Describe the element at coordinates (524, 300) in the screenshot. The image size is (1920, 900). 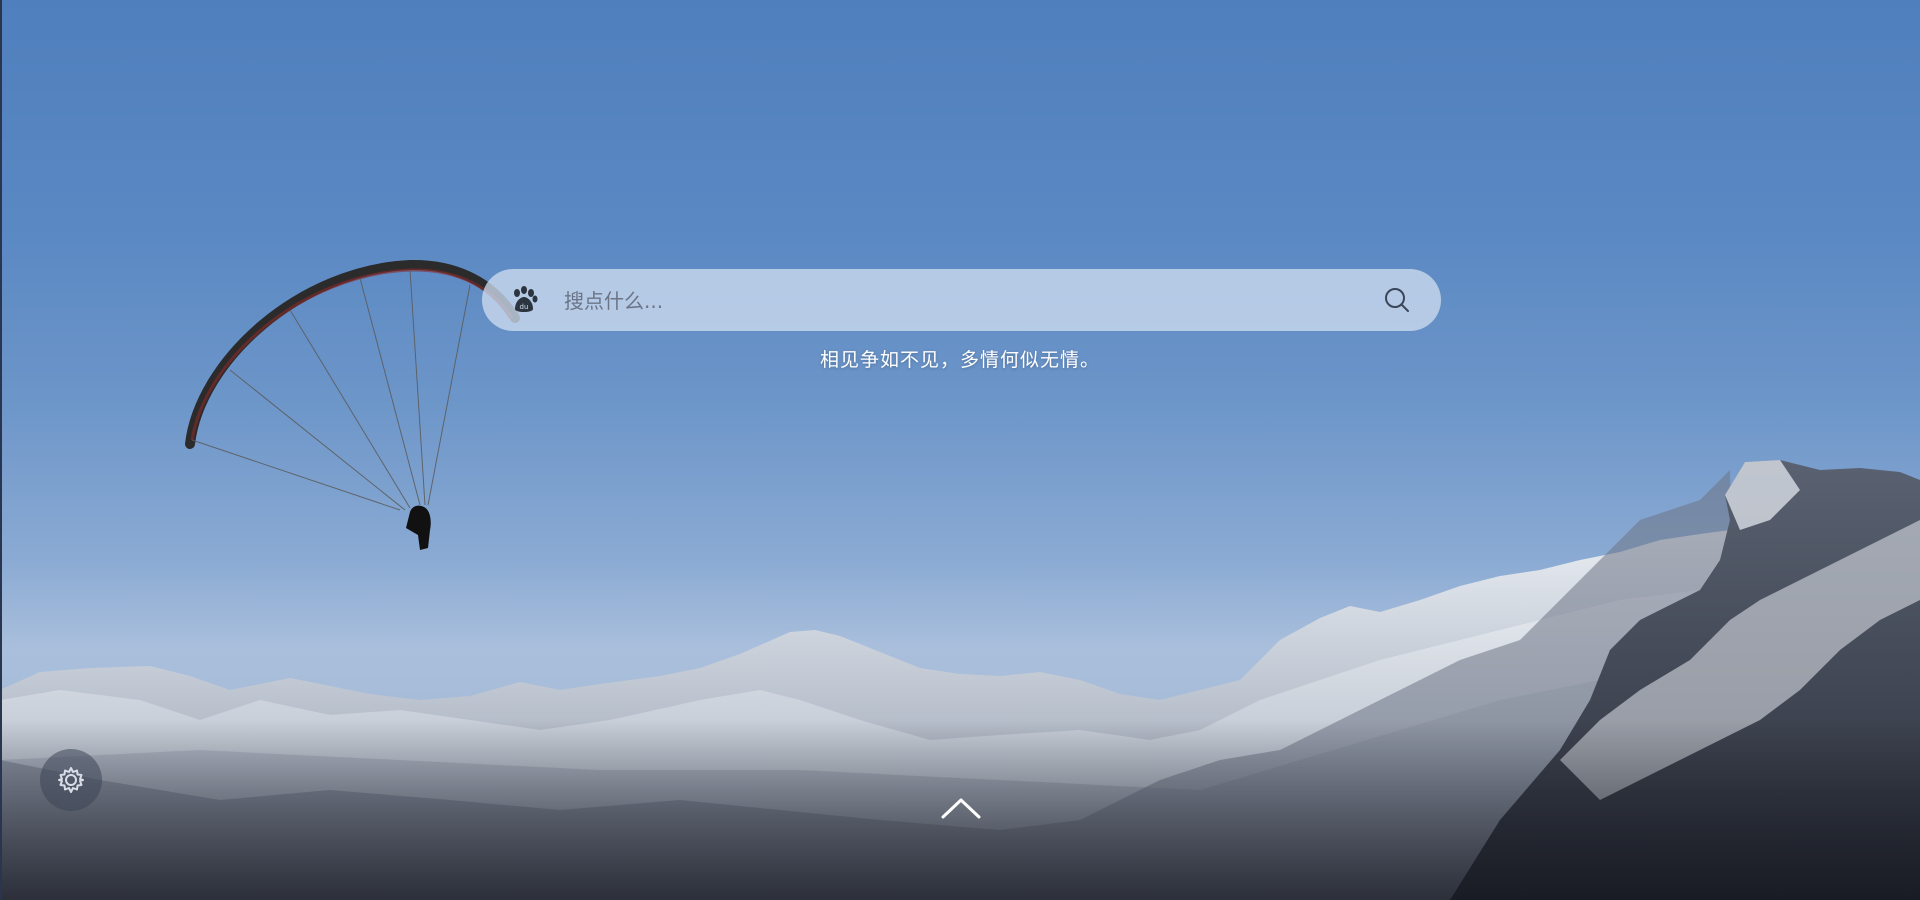
I see `baidu-paw-icon: du` at that location.